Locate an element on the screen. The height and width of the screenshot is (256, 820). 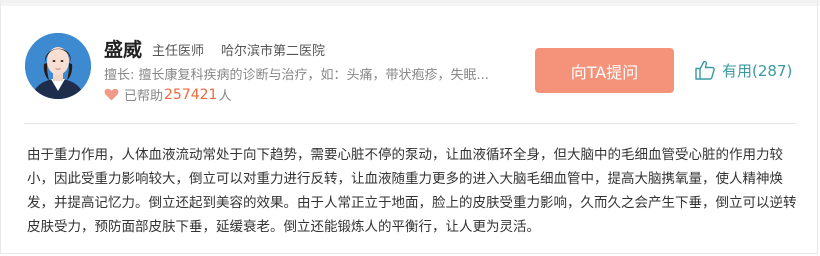
helped-count: 257421 is located at coordinates (191, 94).